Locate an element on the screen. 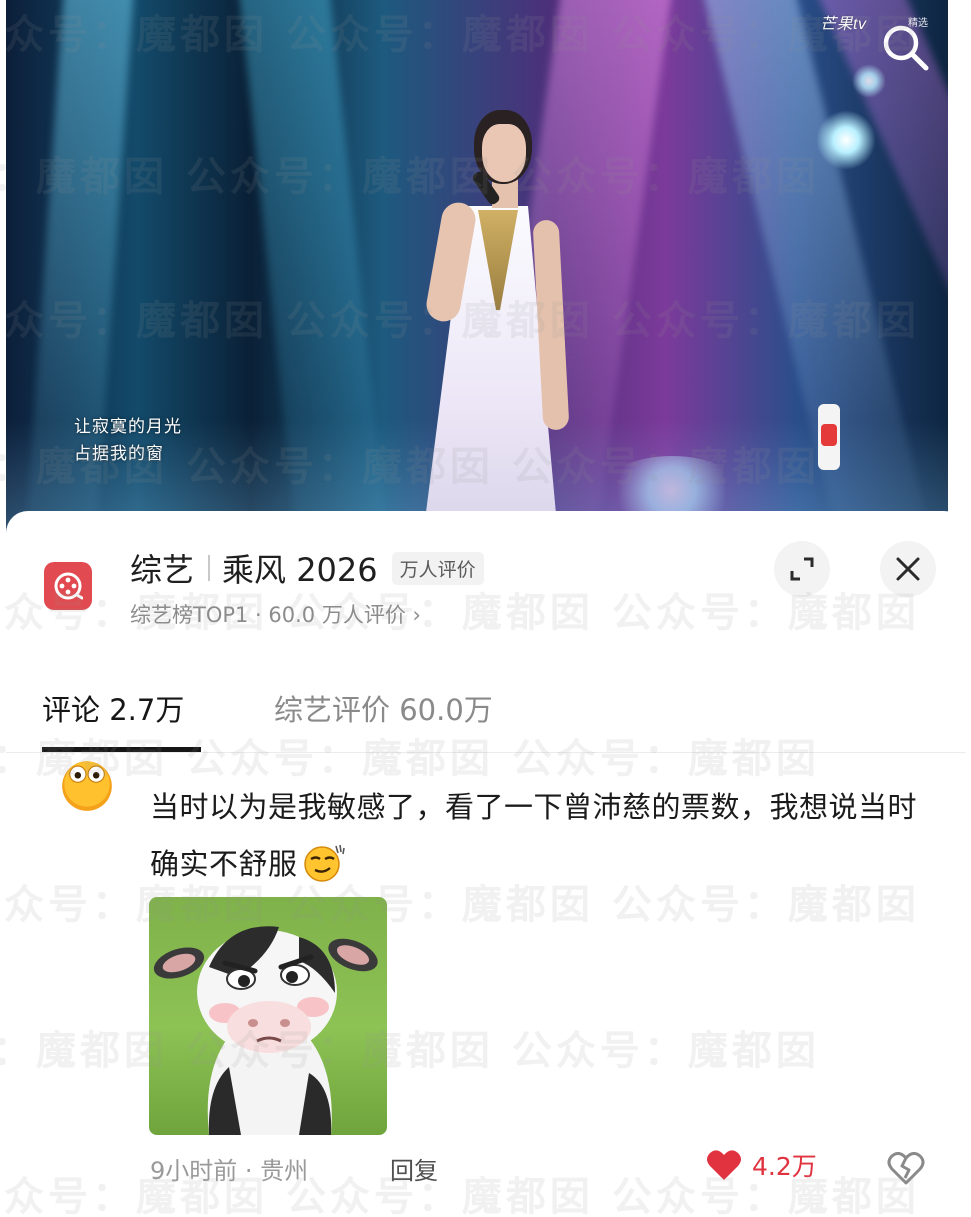  dislike-button is located at coordinates (906, 1167).